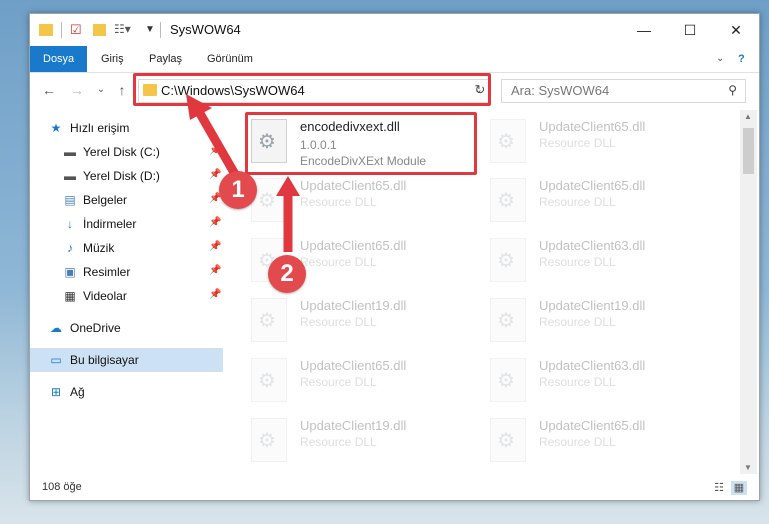 The width and height of the screenshot is (769, 524). I want to click on sidebar-item-label: İndirmeler, so click(110, 224).